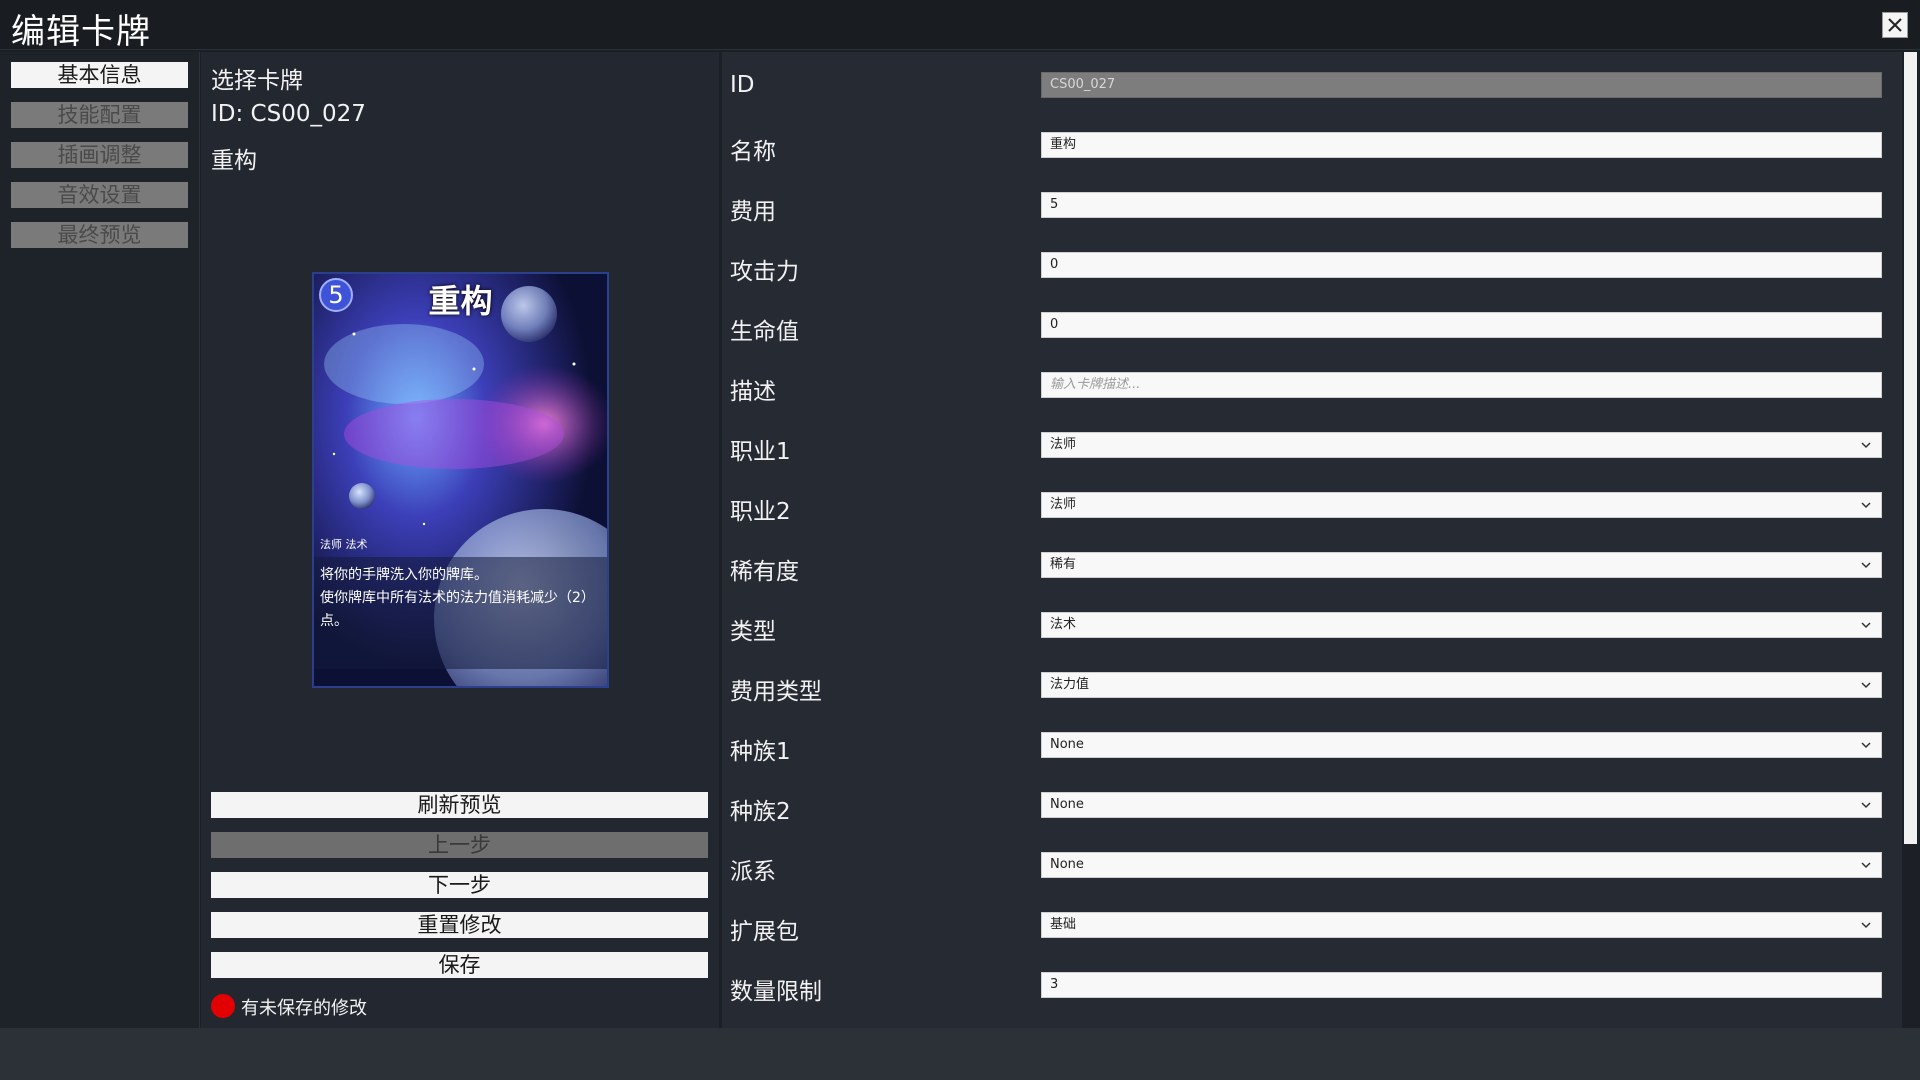  Describe the element at coordinates (1461, 685) in the screenshot. I see `cost-type-select: 法力值` at that location.